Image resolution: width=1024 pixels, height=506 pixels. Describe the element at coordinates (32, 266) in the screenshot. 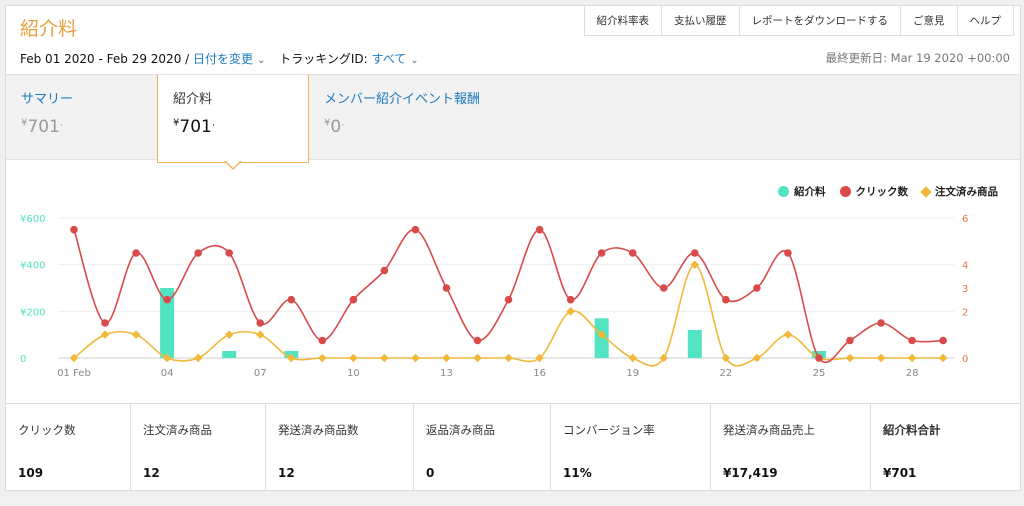

I see `y-left-tick-label: ¥400` at that location.